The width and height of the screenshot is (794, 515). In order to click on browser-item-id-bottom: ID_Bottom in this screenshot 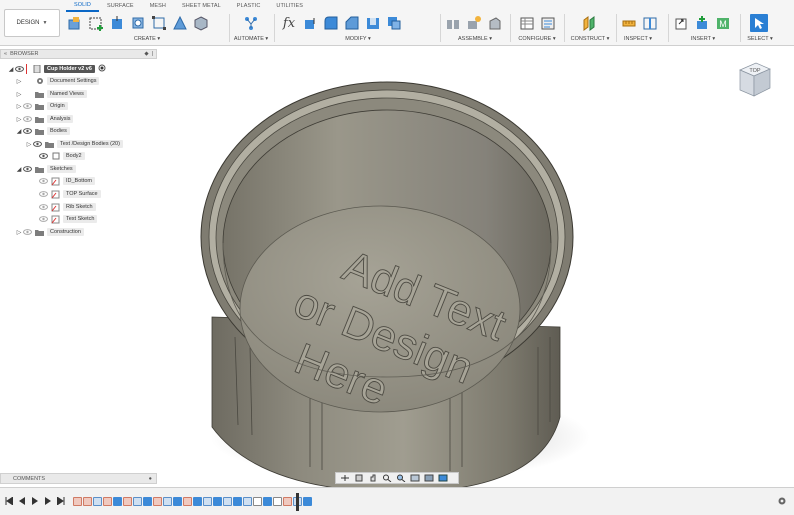, I will do `click(63, 181)`.